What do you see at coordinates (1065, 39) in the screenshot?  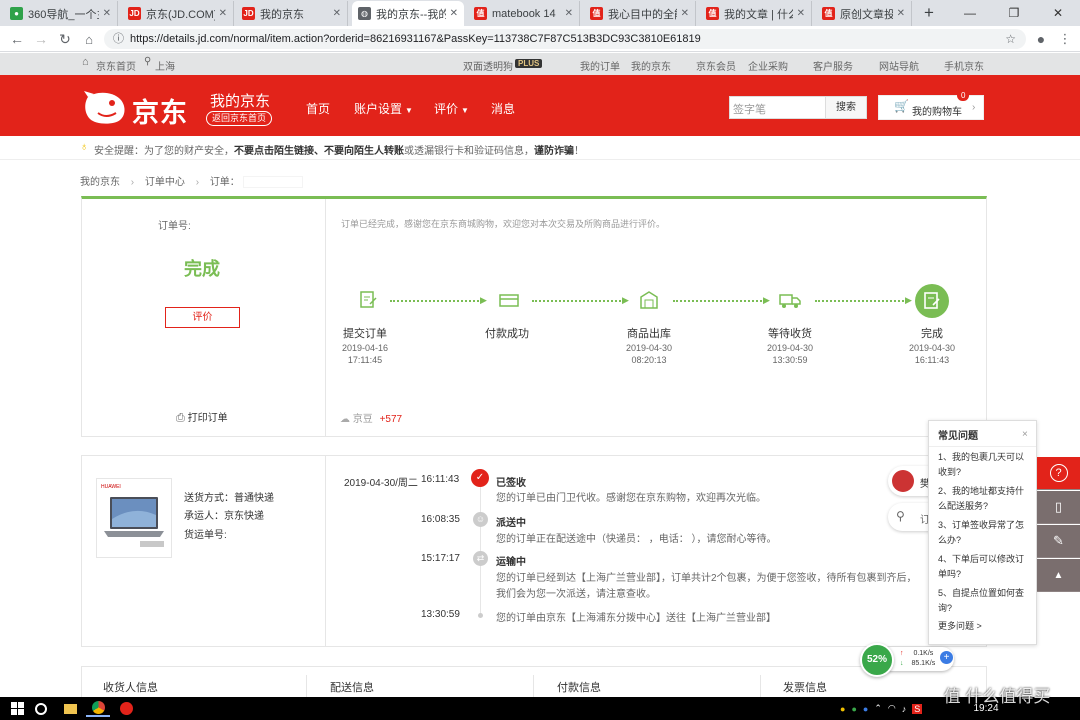 I see `menu-icon: ⋮` at bounding box center [1065, 39].